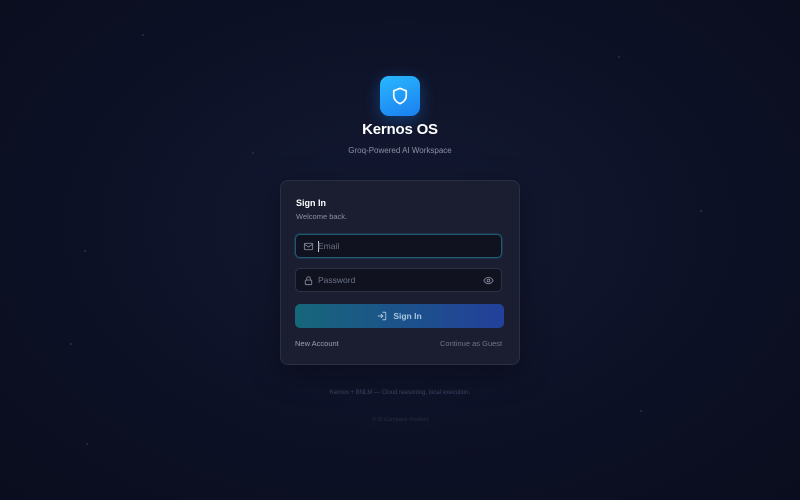  Describe the element at coordinates (407, 316) in the screenshot. I see `signin-button-label: Sign In` at that location.